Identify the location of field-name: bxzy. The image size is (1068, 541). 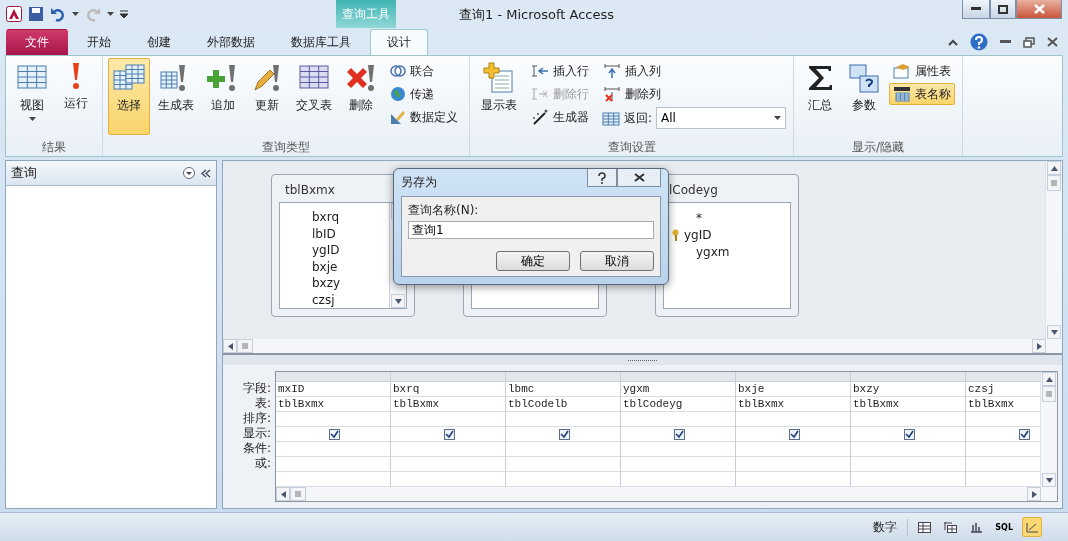
(326, 283).